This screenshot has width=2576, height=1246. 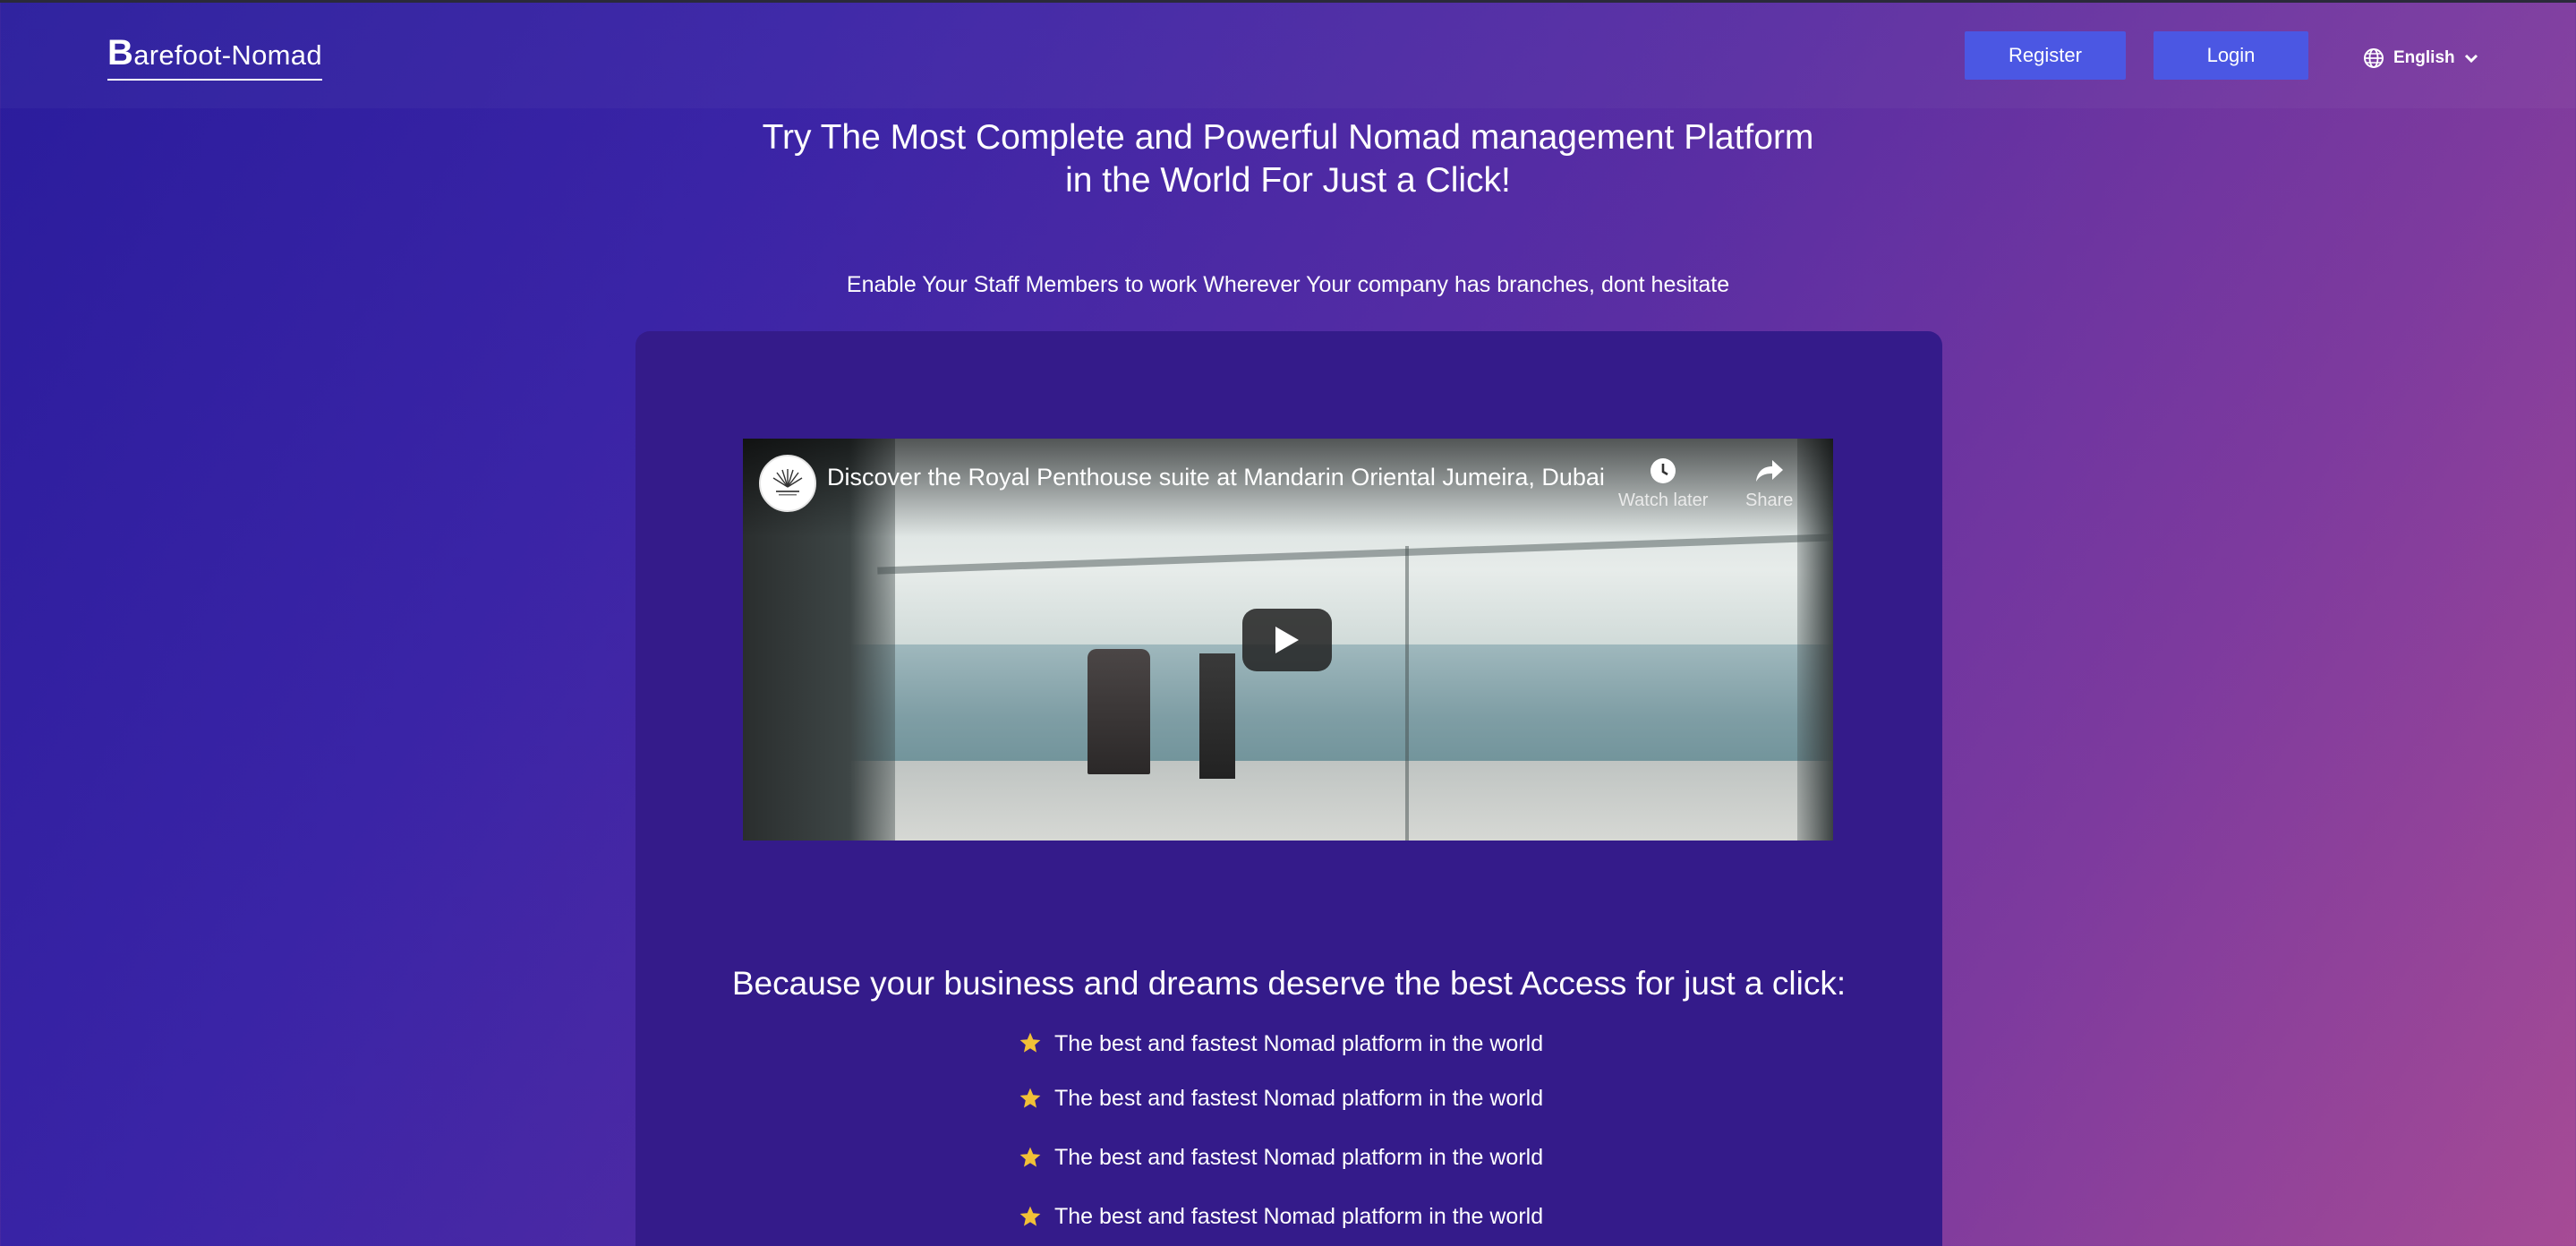 What do you see at coordinates (1288, 180) in the screenshot?
I see `hero-title-line-2: in the World For Just a Click!` at bounding box center [1288, 180].